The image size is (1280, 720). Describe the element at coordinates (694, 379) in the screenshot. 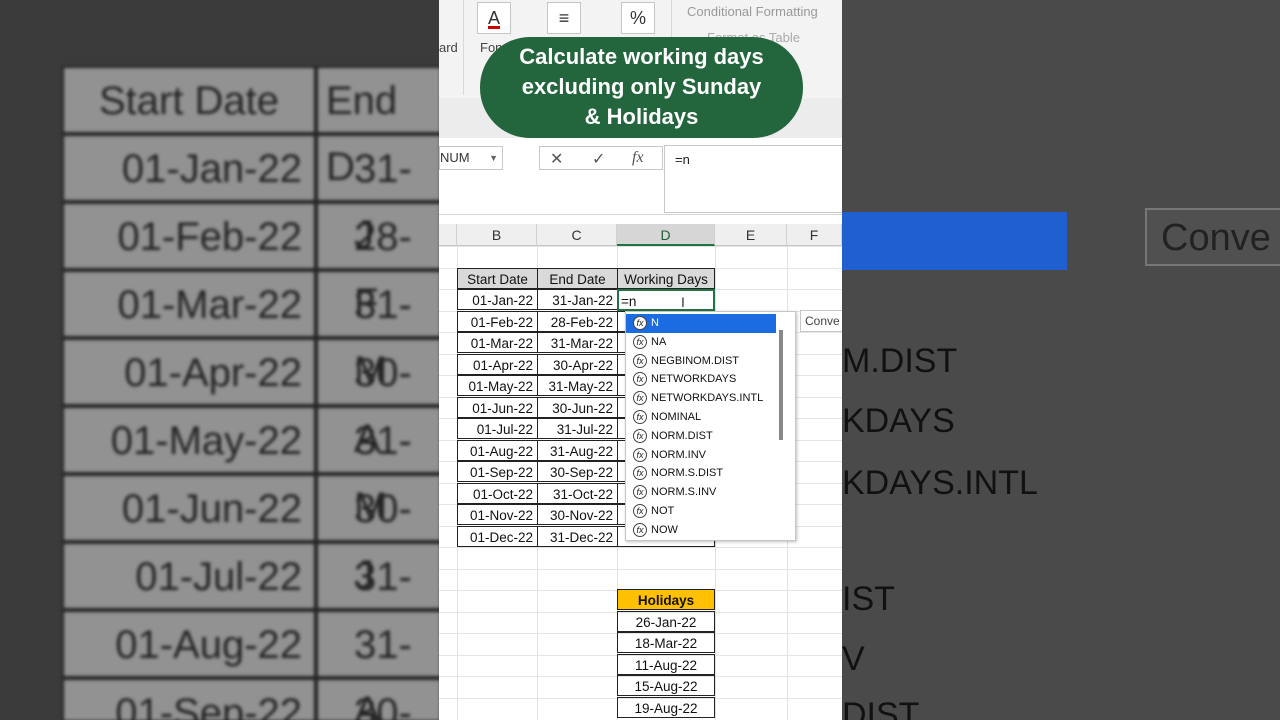

I see `autocomplete-item-label: NETWORKDAYS` at that location.